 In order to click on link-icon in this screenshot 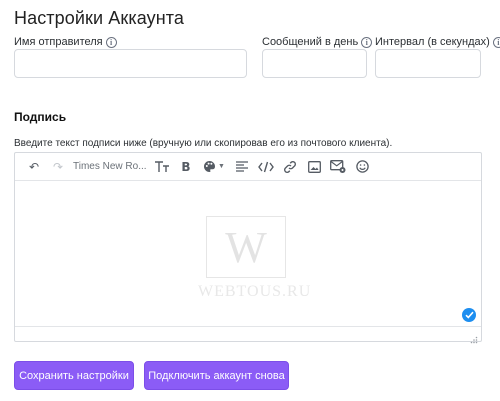, I will do `click(290, 167)`.